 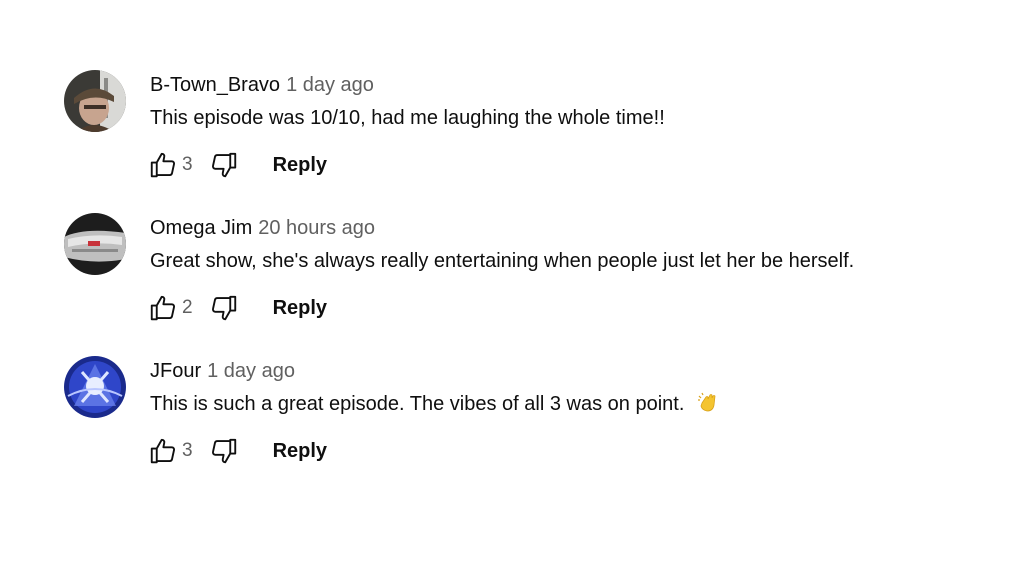 I want to click on comment-header: B-Town_Bravo 1 day ago, so click(x=262, y=85).